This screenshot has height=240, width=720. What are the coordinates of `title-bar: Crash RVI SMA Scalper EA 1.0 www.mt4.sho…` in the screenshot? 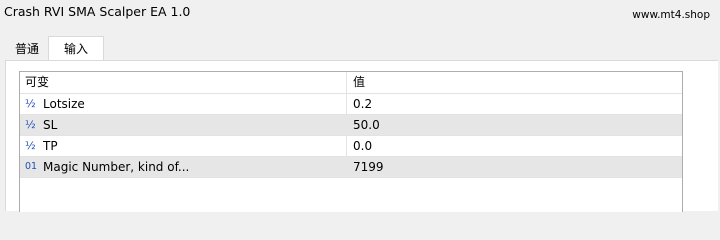 It's located at (360, 14).